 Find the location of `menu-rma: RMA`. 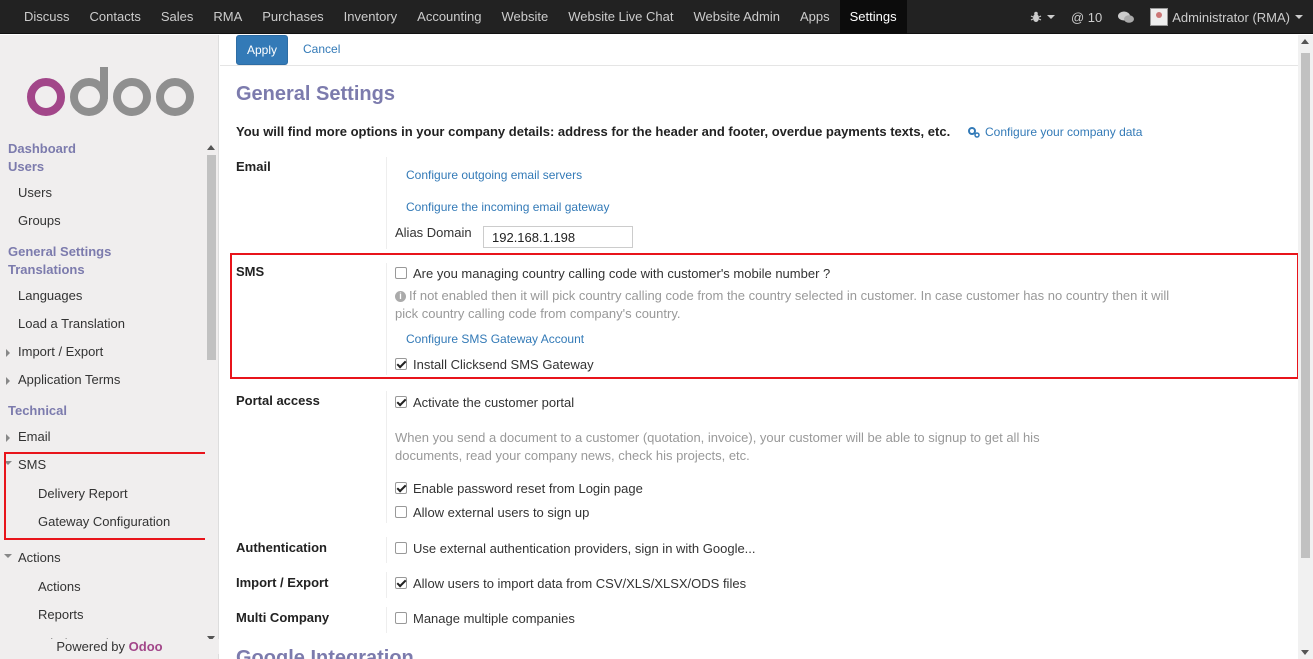

menu-rma: RMA is located at coordinates (227, 17).